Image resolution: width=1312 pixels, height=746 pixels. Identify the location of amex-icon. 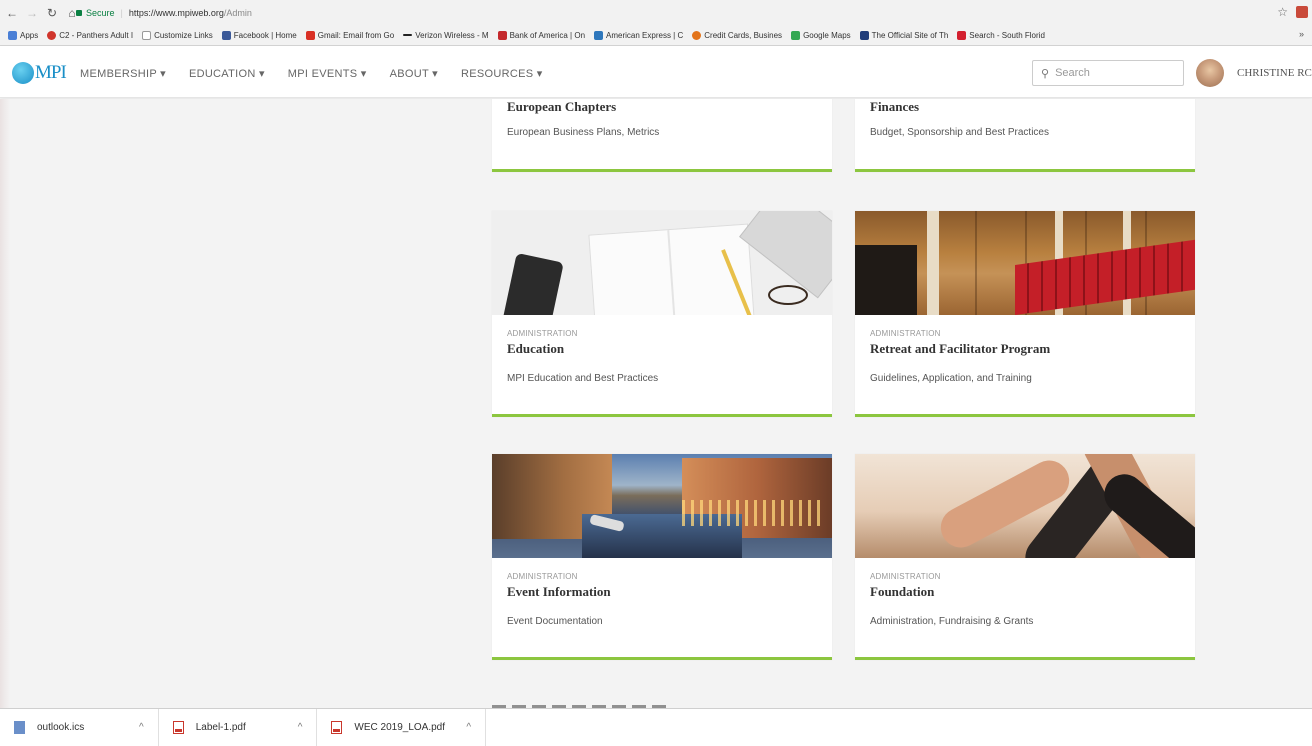
(599, 35).